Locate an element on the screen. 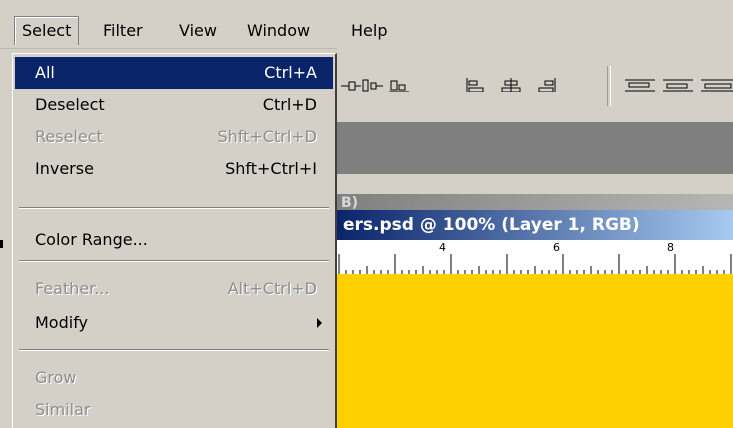 The image size is (733, 428). menu-item-label: Modify is located at coordinates (62, 322).